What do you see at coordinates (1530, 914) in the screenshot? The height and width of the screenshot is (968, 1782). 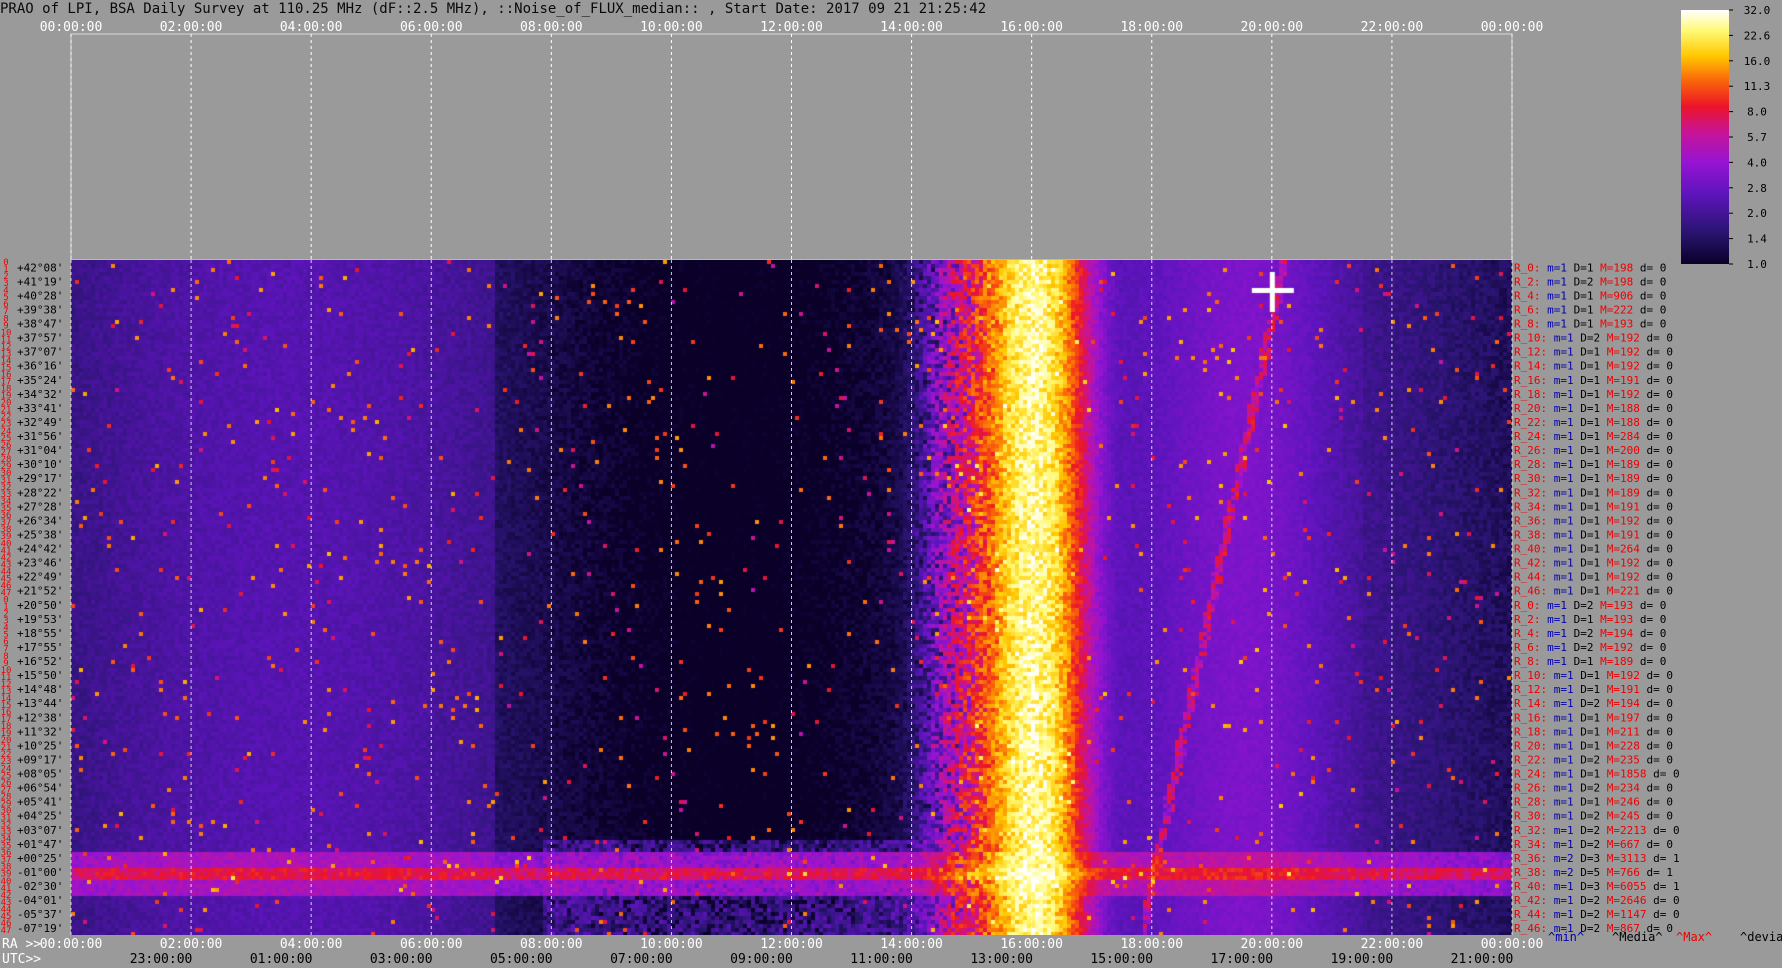 I see `row-stat-r: R_44:` at bounding box center [1530, 914].